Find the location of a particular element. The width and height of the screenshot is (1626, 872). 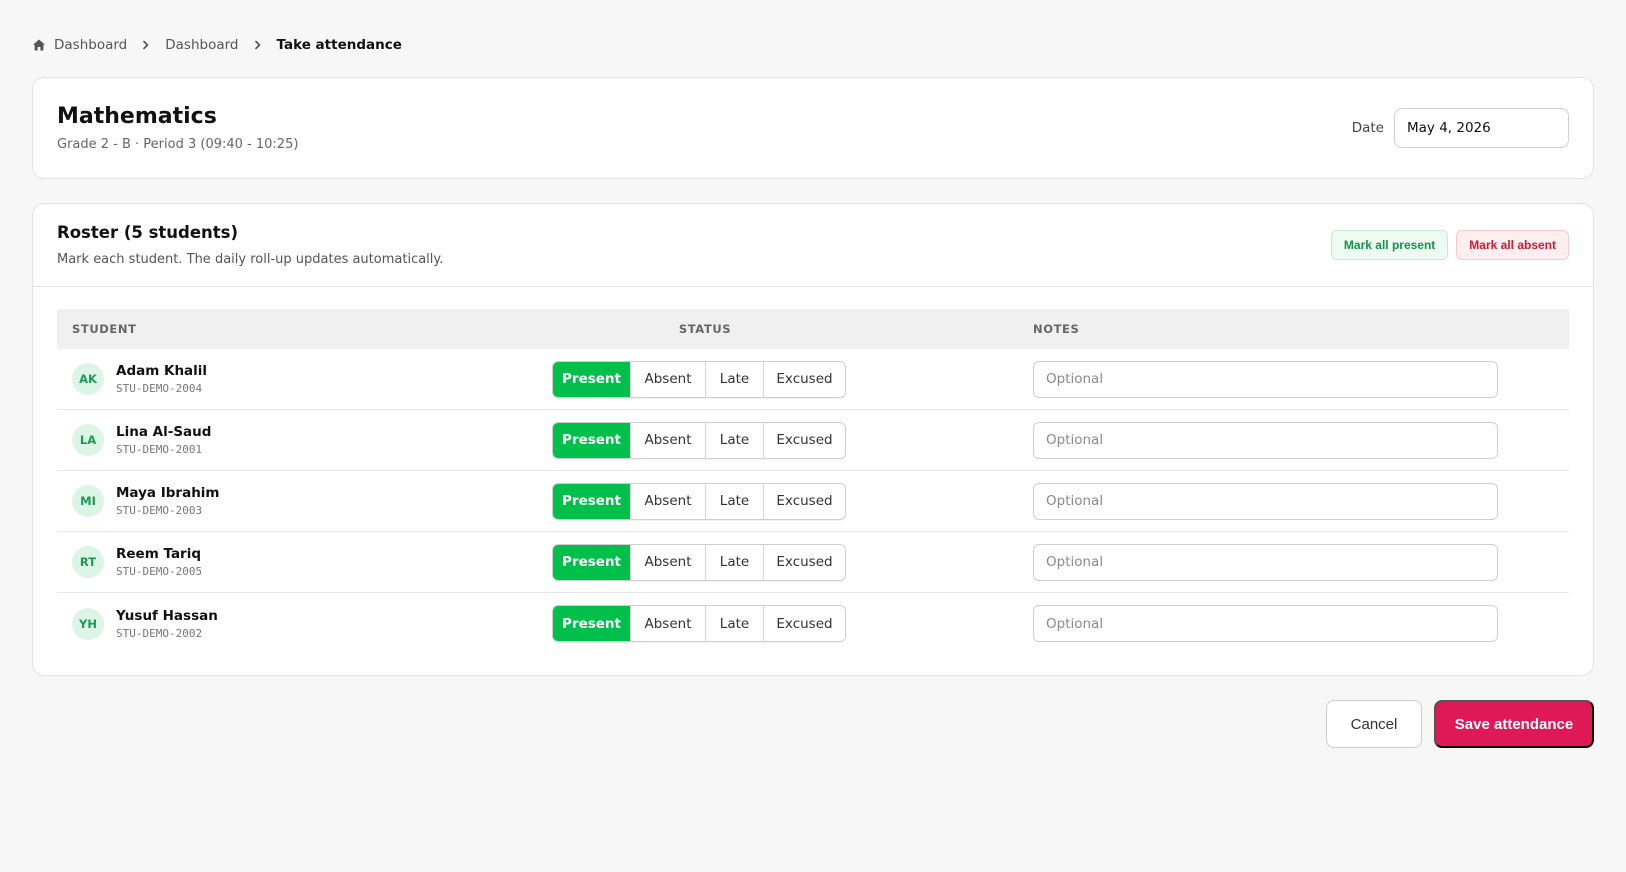

breadcrumb-current: Take attendance is located at coordinates (339, 45).